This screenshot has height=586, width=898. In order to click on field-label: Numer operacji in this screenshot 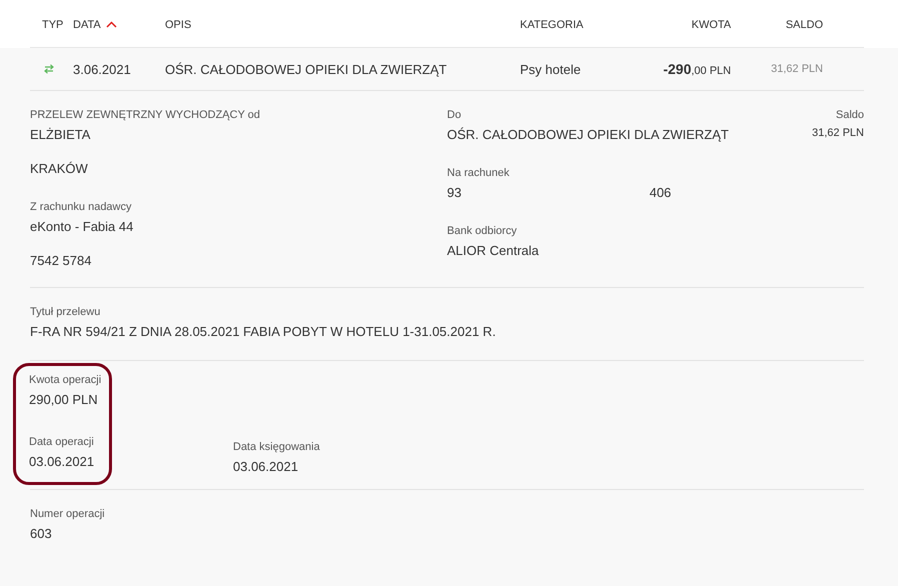, I will do `click(68, 514)`.